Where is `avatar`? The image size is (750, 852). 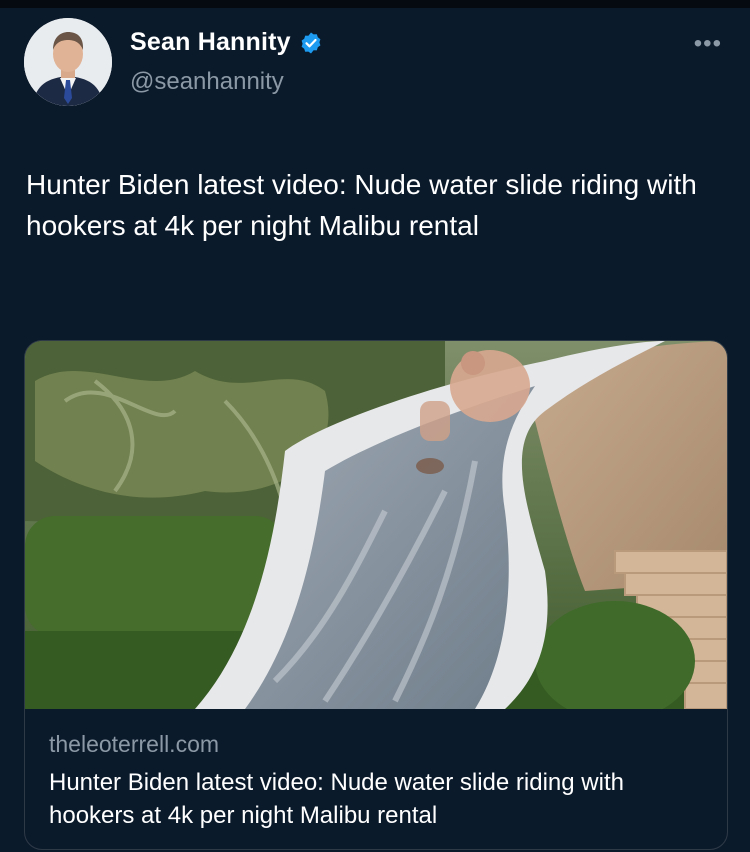
avatar is located at coordinates (68, 62).